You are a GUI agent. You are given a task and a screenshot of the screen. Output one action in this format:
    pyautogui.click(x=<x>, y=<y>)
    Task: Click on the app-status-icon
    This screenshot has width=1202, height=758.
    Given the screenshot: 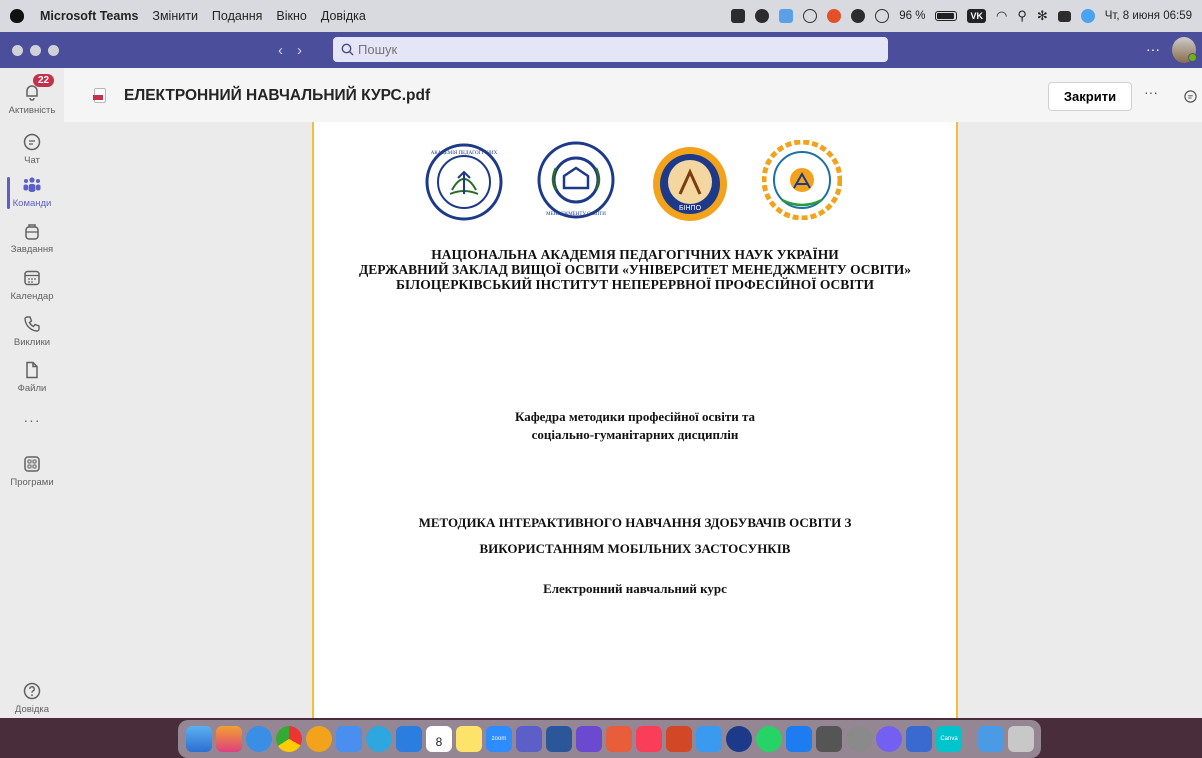 What is the action you would take?
    pyautogui.click(x=834, y=16)
    